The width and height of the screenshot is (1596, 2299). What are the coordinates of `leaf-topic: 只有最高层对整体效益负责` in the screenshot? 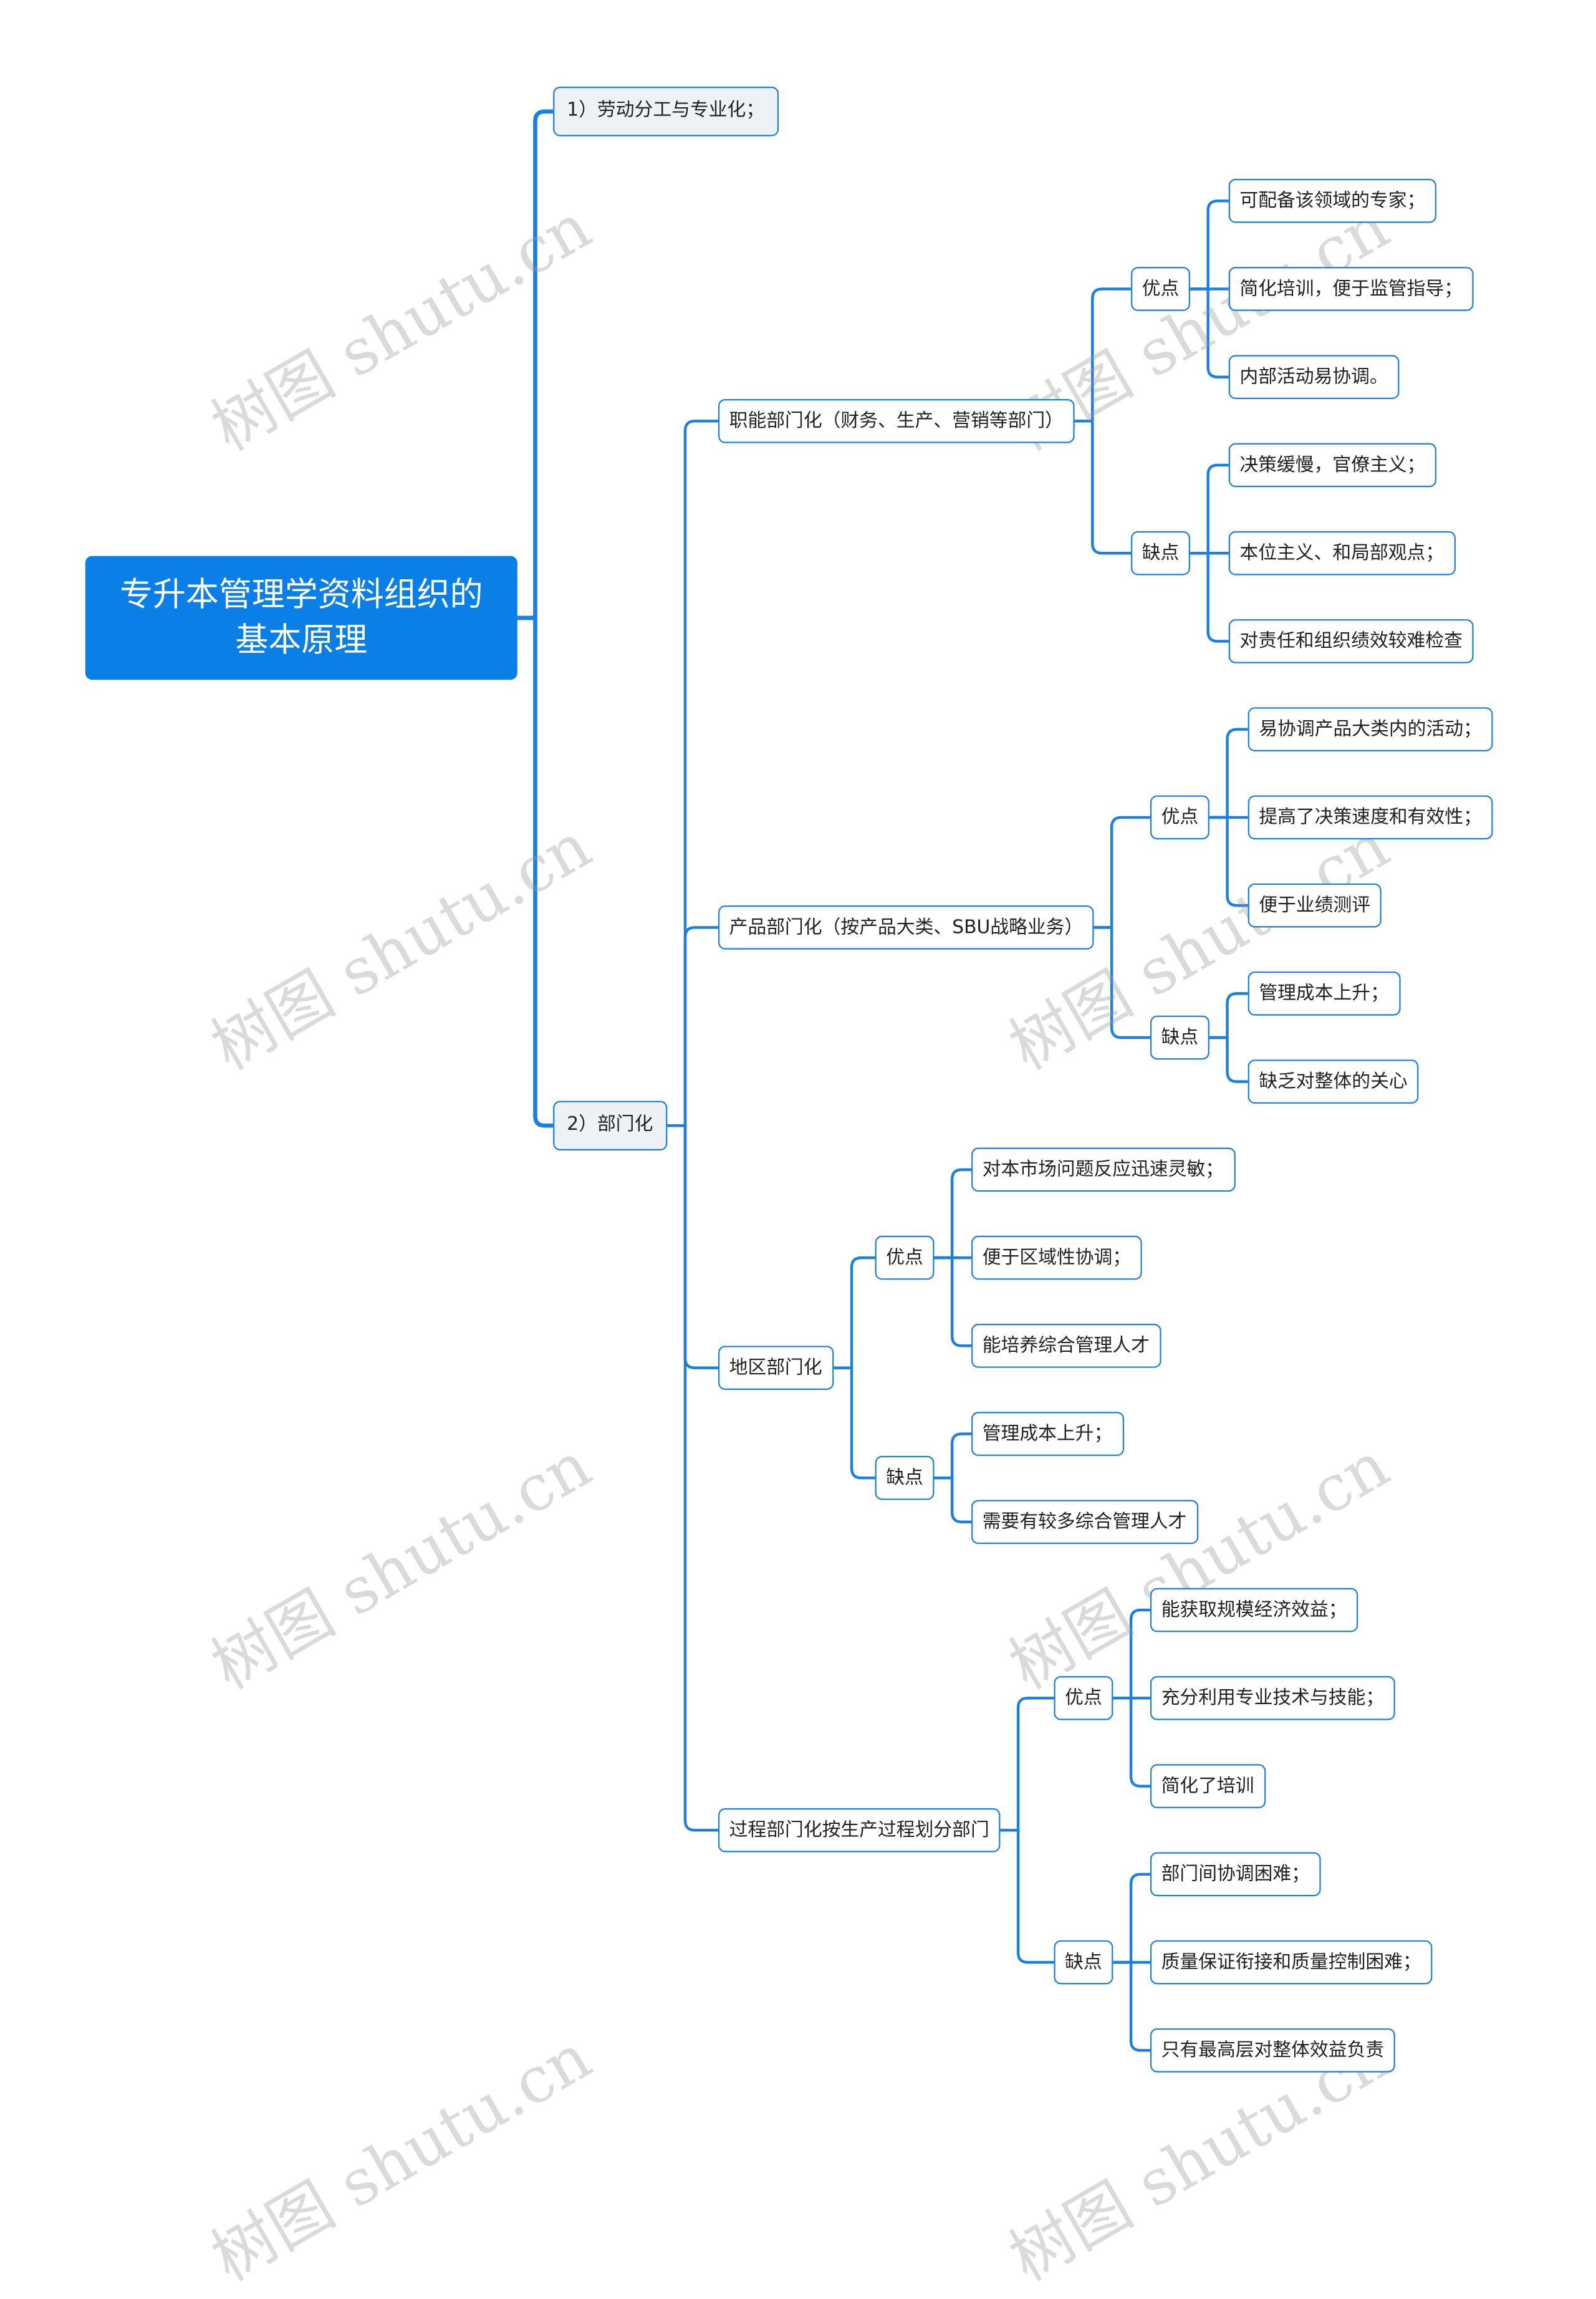 It's located at (1272, 2050).